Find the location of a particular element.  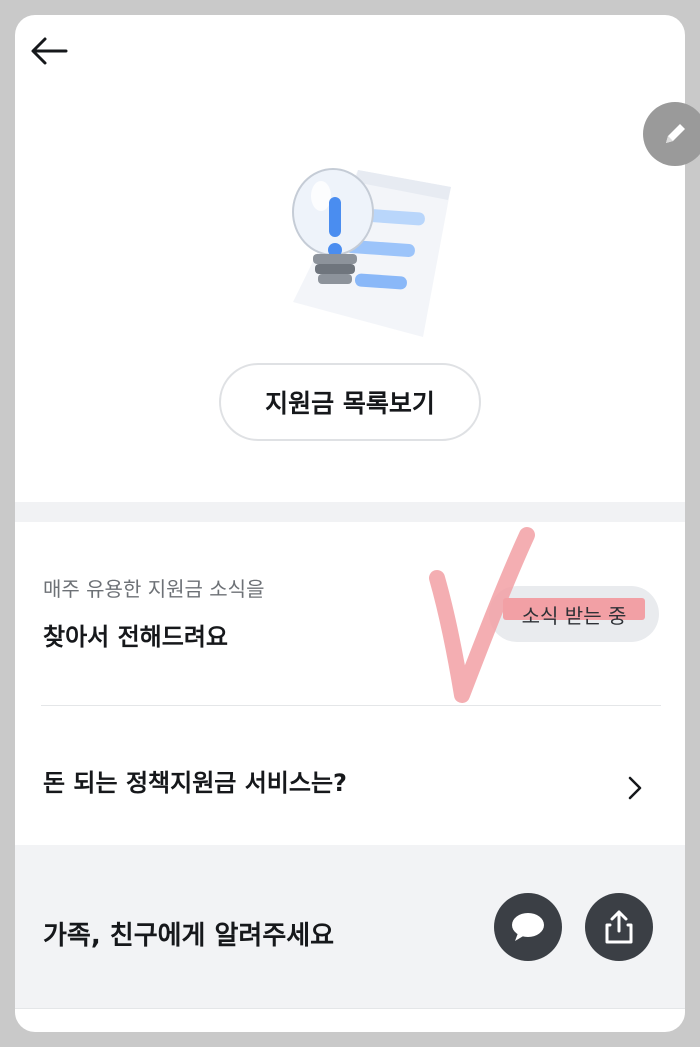

arrow-left-icon is located at coordinates (49, 51).